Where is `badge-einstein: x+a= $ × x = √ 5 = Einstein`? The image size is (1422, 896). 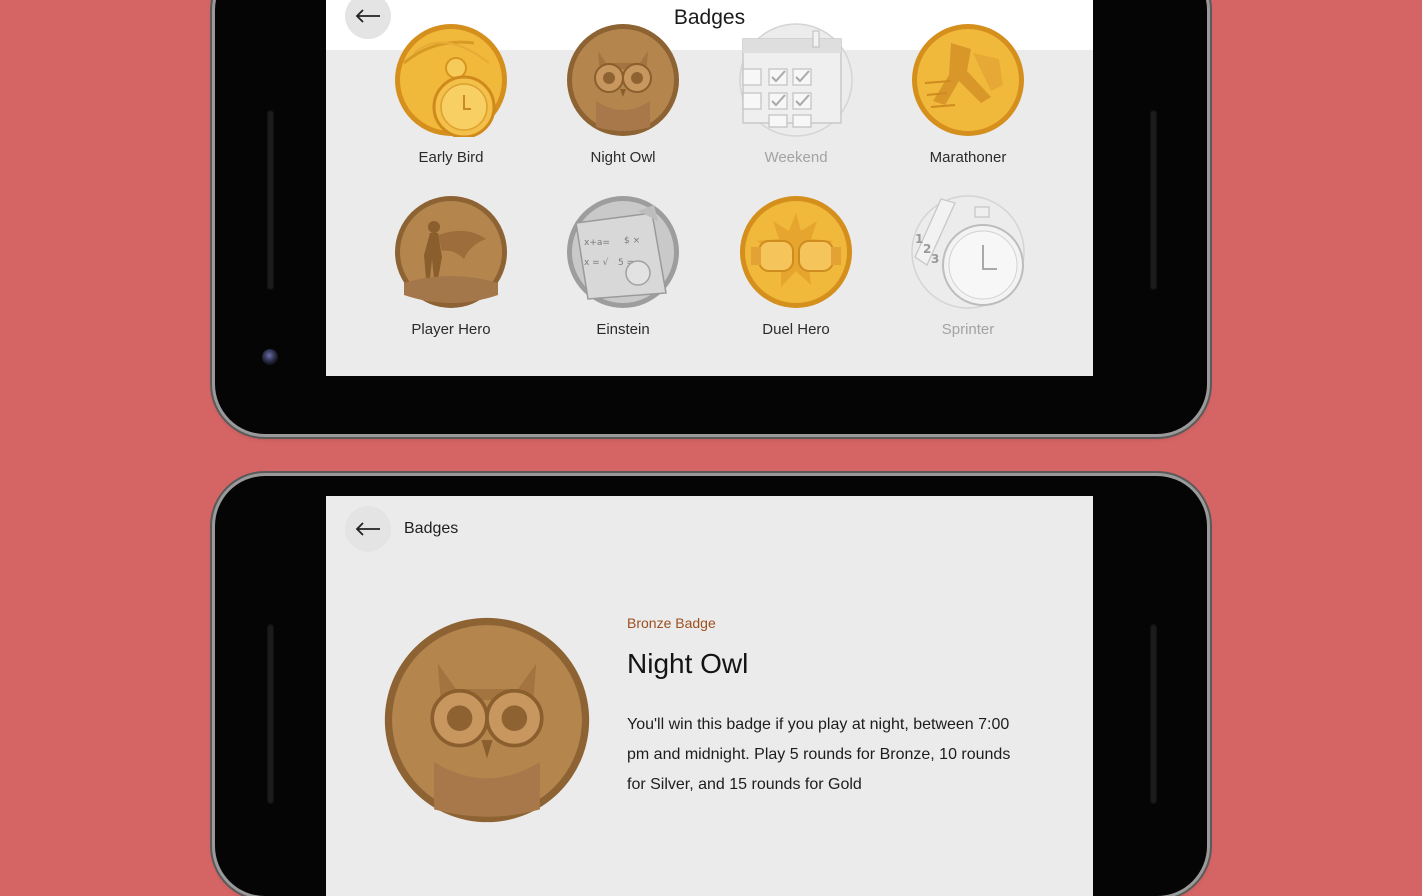
badge-einstein: x+a= $ × x = √ 5 = Einstein is located at coordinates (623, 266).